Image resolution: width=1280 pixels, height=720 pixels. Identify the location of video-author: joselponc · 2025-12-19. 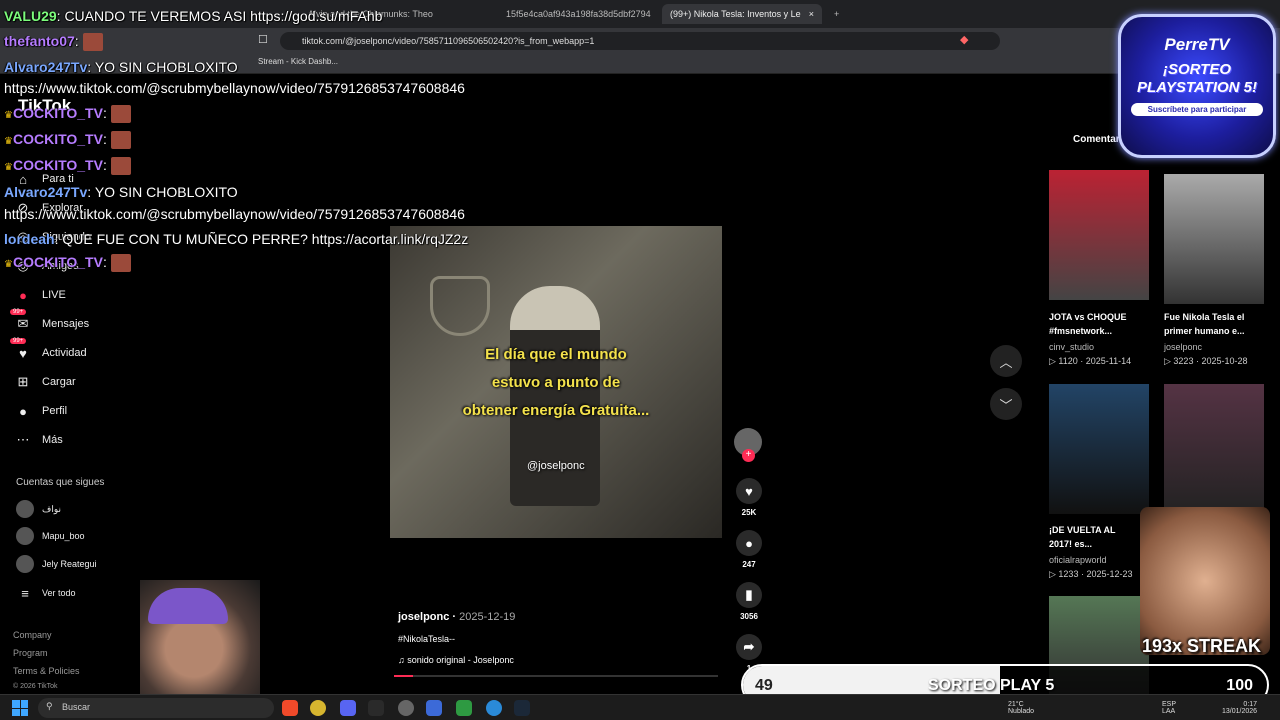
(456, 617).